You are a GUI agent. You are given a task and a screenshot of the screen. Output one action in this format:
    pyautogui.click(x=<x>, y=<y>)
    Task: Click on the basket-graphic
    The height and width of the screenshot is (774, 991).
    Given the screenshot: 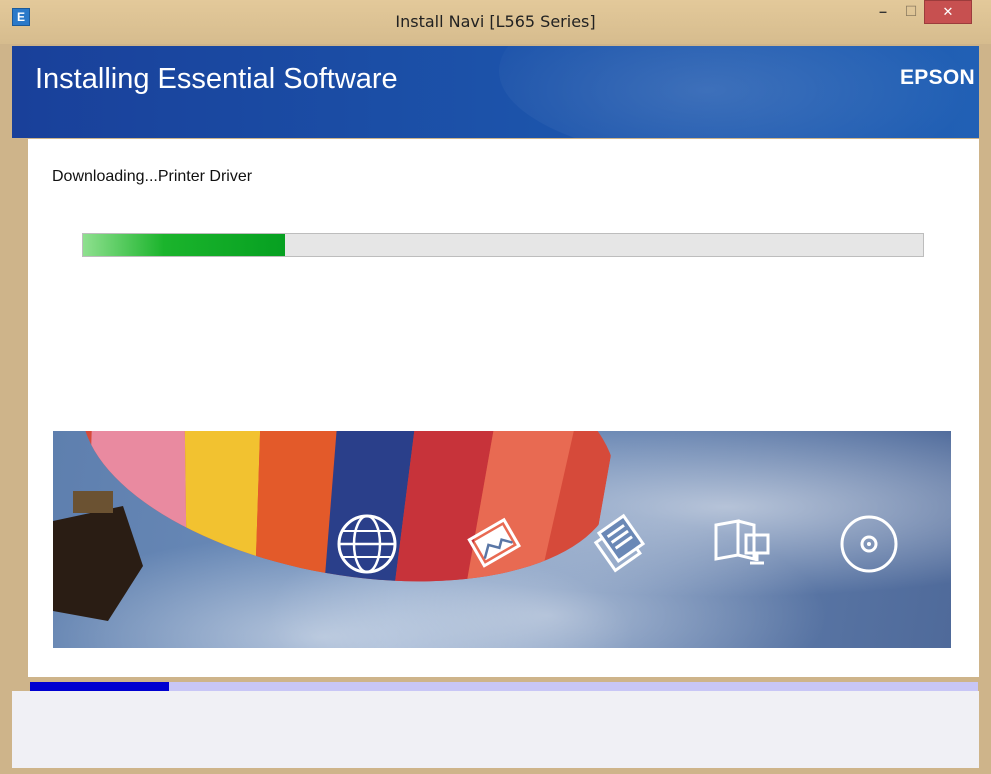 What is the action you would take?
    pyautogui.click(x=98, y=556)
    